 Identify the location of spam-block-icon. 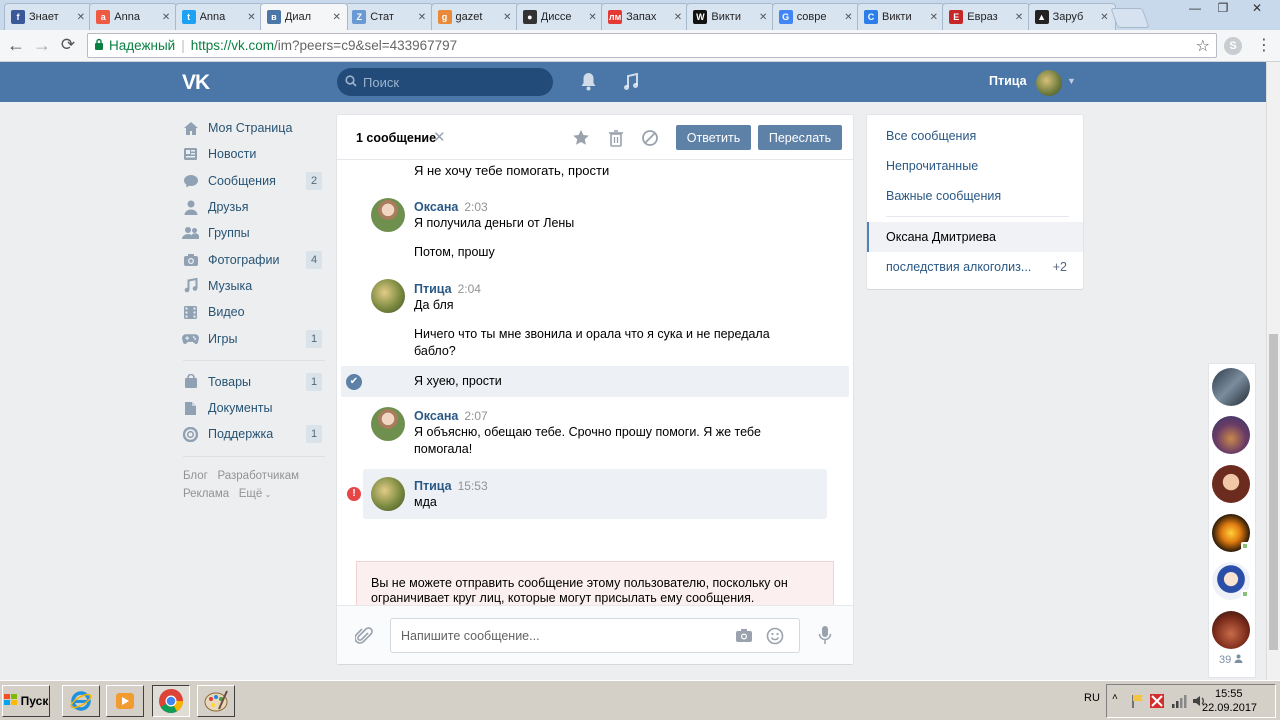
(650, 138).